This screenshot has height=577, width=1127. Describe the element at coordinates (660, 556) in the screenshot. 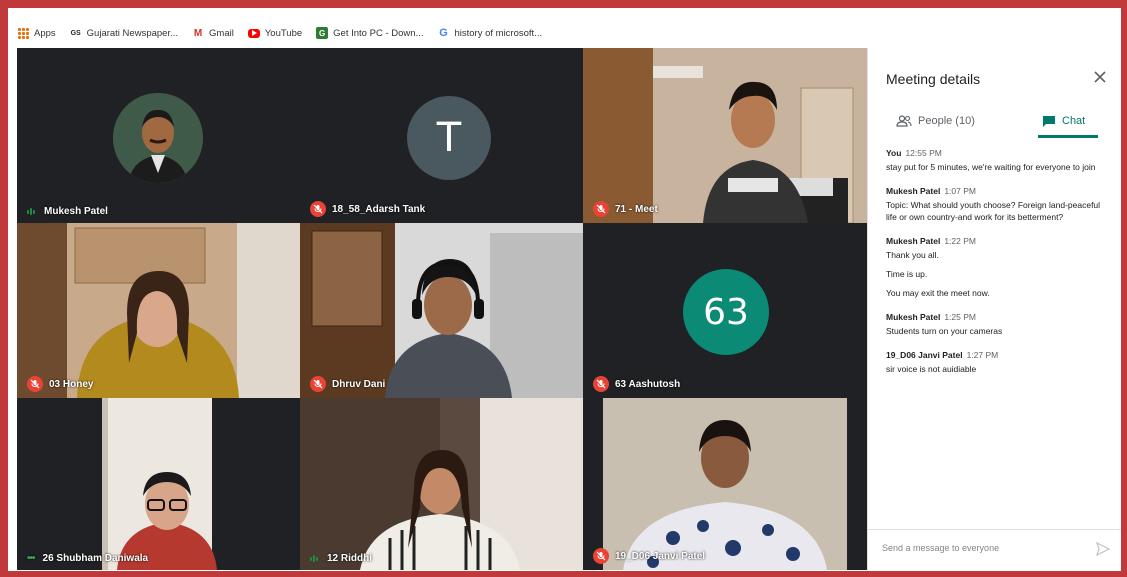

I see `participant-name: 19_D06 Janvi Patel` at that location.